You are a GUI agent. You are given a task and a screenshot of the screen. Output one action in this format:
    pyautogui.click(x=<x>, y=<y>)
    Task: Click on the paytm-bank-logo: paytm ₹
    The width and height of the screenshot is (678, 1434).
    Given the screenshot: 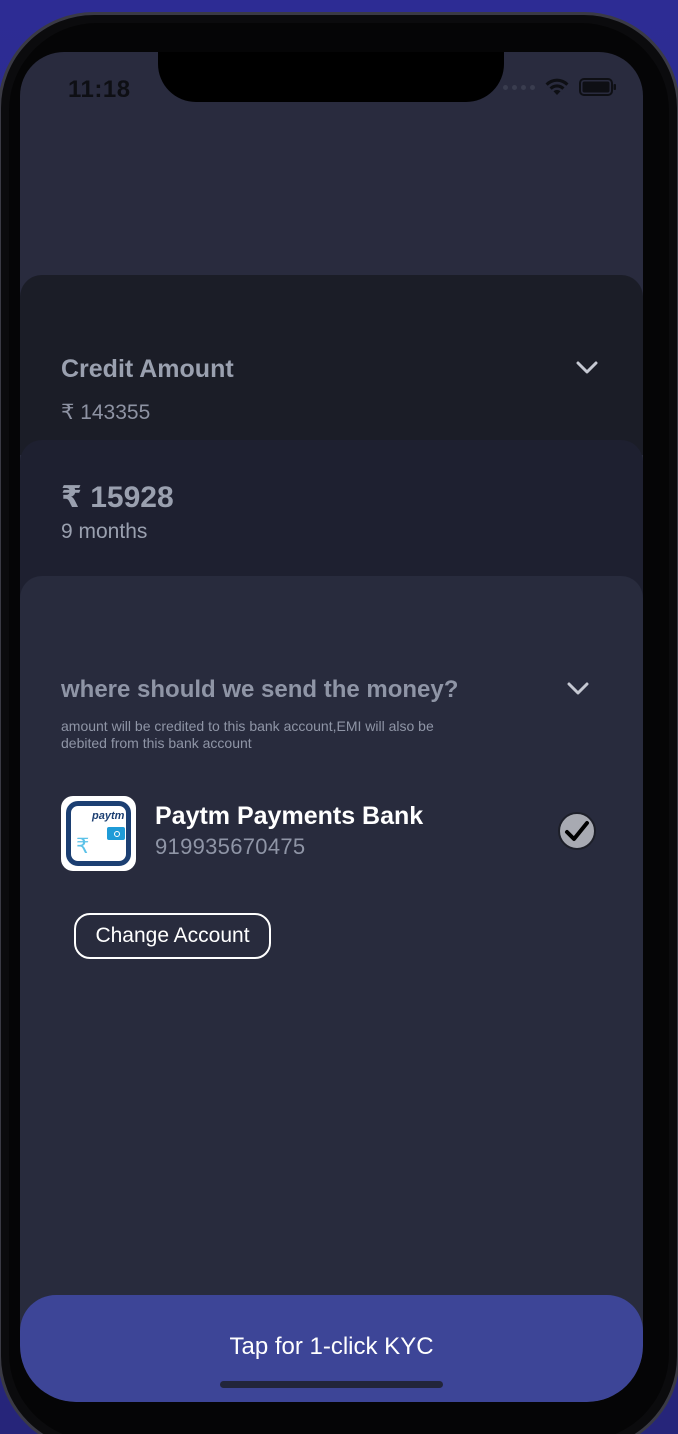 What is the action you would take?
    pyautogui.click(x=98, y=833)
    